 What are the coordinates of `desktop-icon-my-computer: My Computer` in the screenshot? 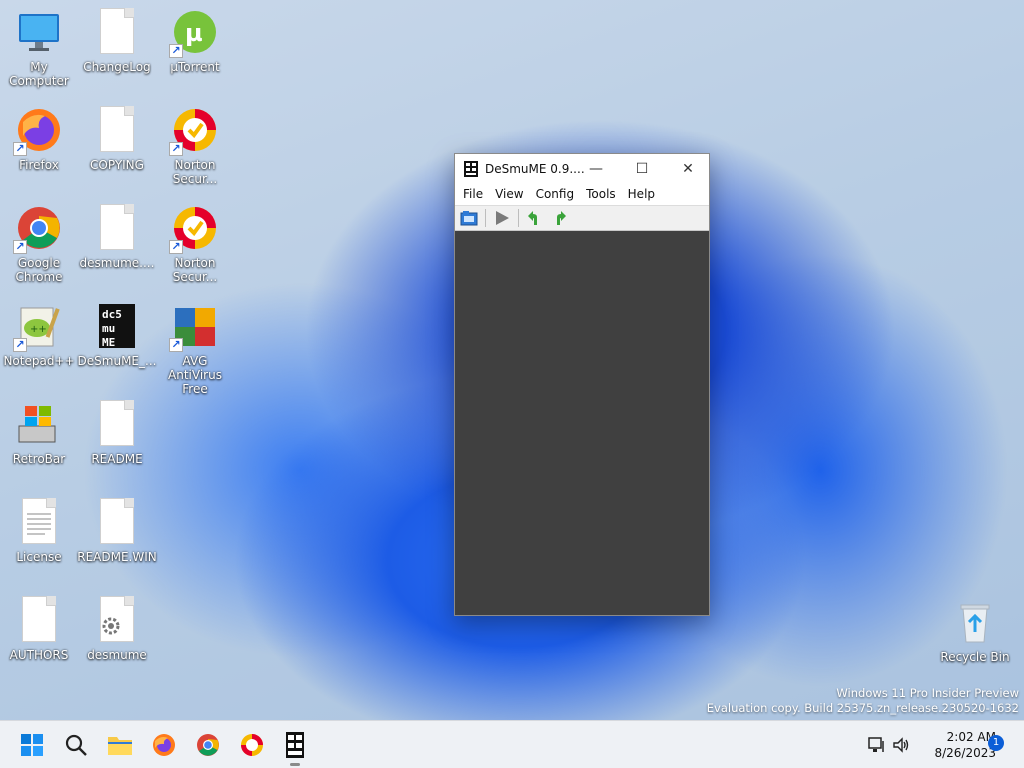 It's located at (39, 45).